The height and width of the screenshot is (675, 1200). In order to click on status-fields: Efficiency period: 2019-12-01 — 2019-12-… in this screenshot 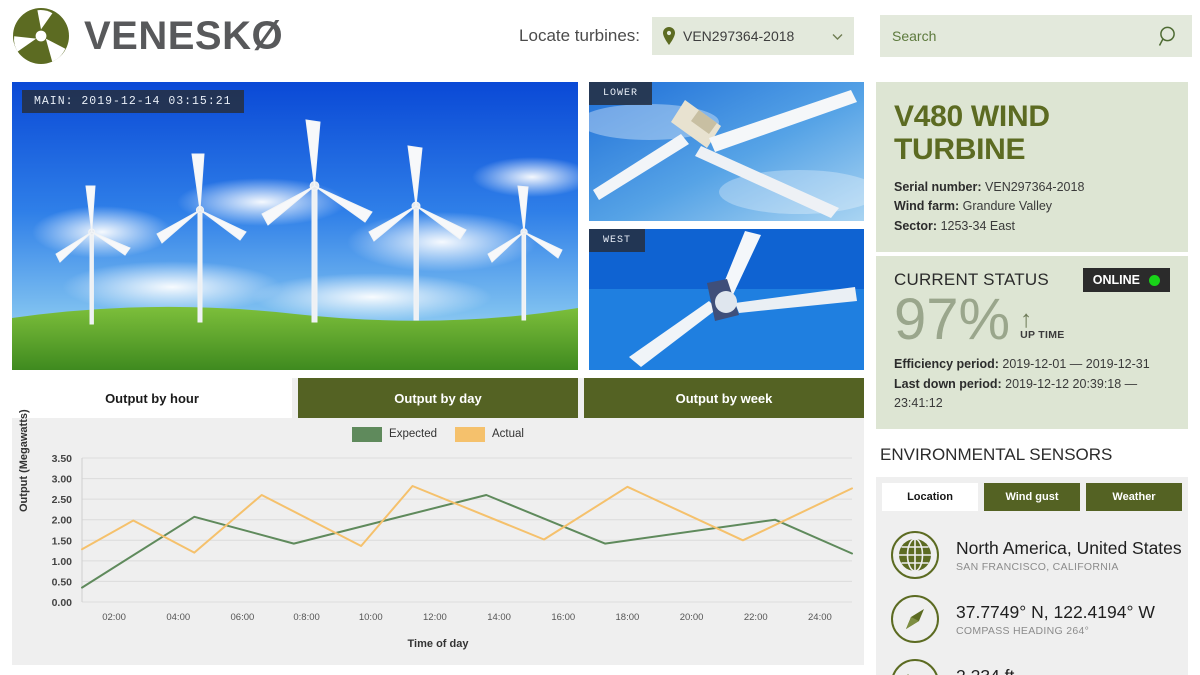, I will do `click(1032, 384)`.